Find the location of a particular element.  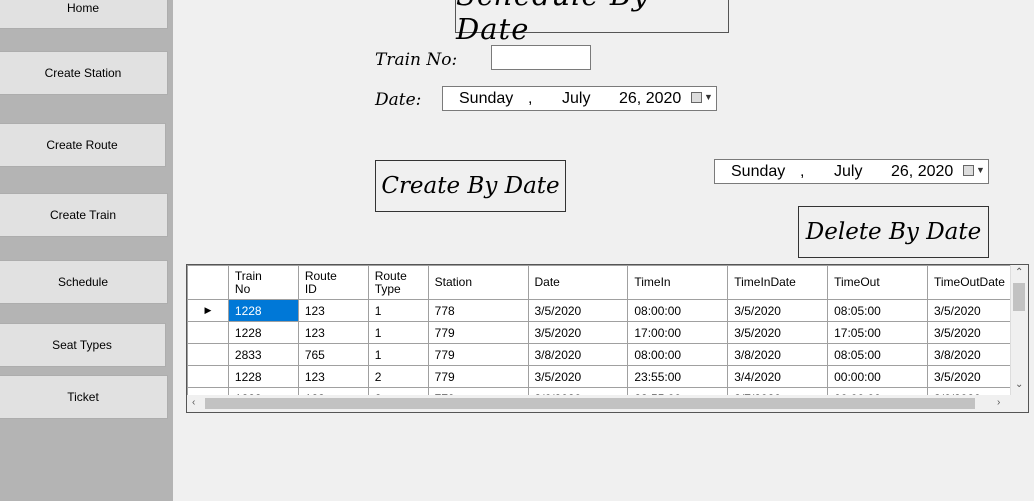

sidebar-item-label: Create Route is located at coordinates (82, 145).